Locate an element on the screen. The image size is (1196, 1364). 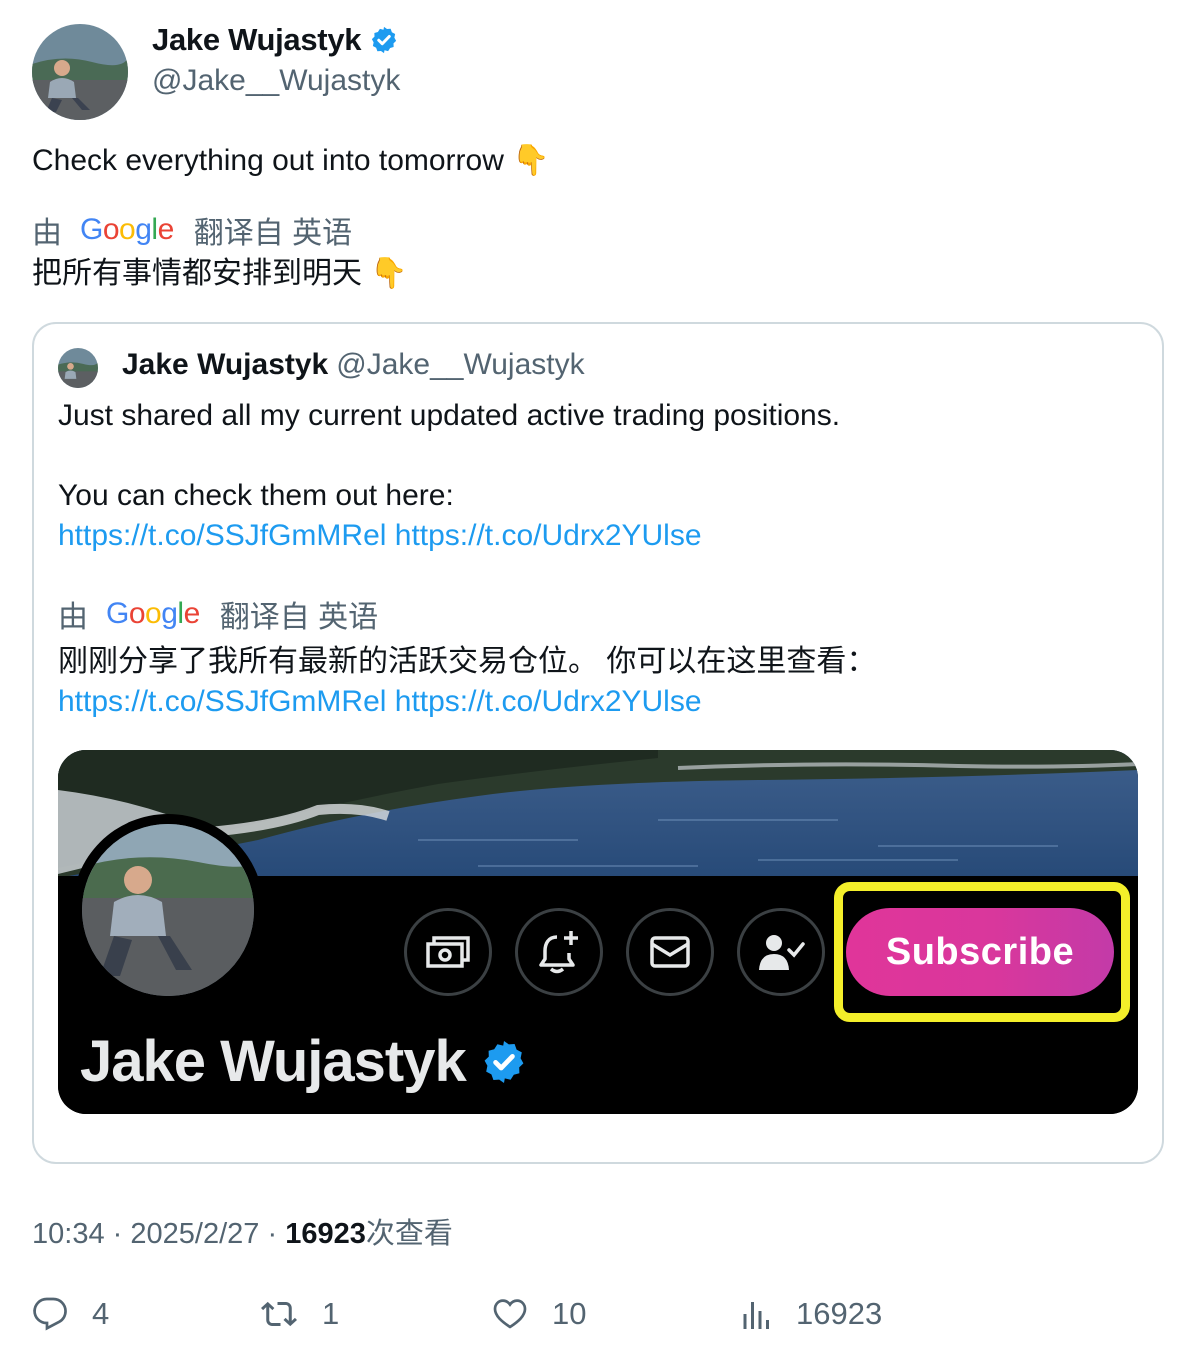
views-action-count: 16923 is located at coordinates (839, 1313).